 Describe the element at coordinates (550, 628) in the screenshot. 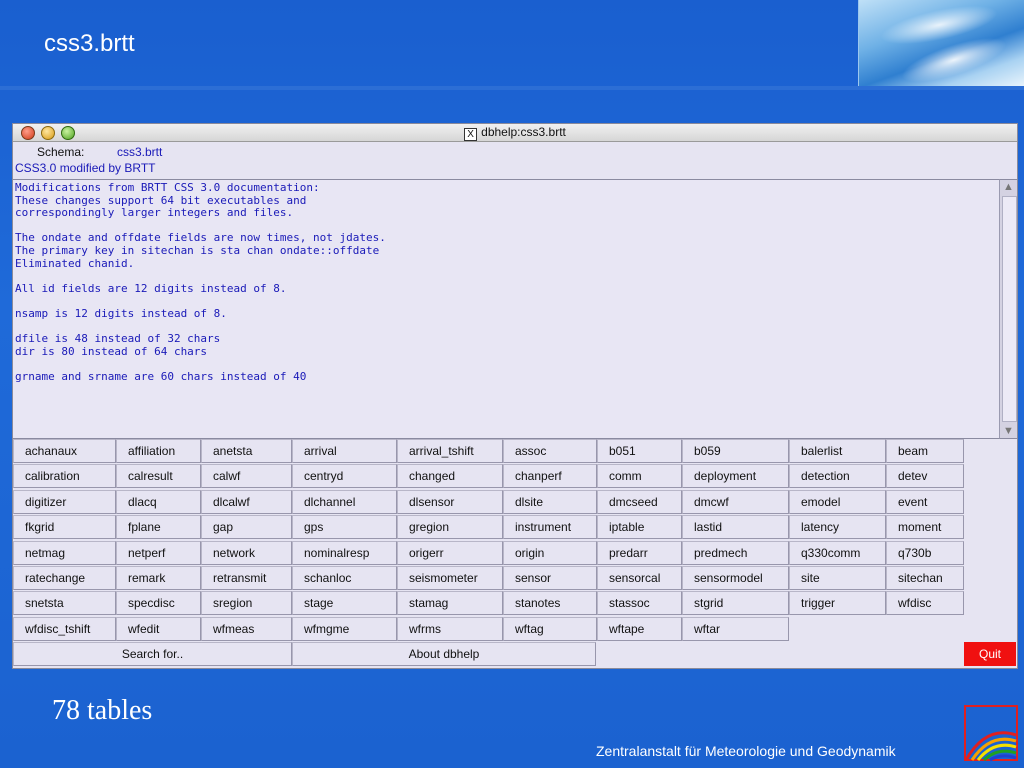

I see `table-button-wftag: wftag` at that location.